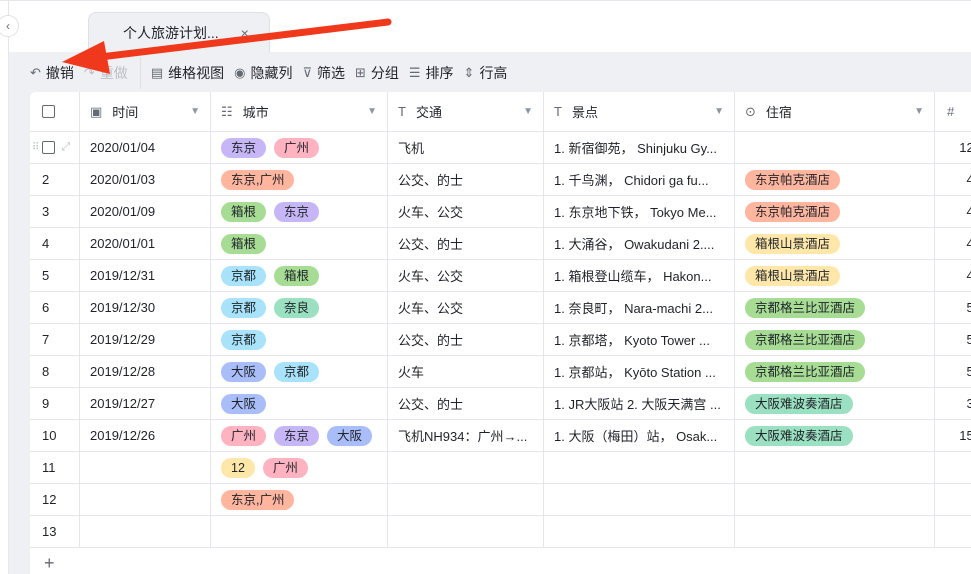  I want to click on date-cell: 2020/01/09, so click(145, 211).